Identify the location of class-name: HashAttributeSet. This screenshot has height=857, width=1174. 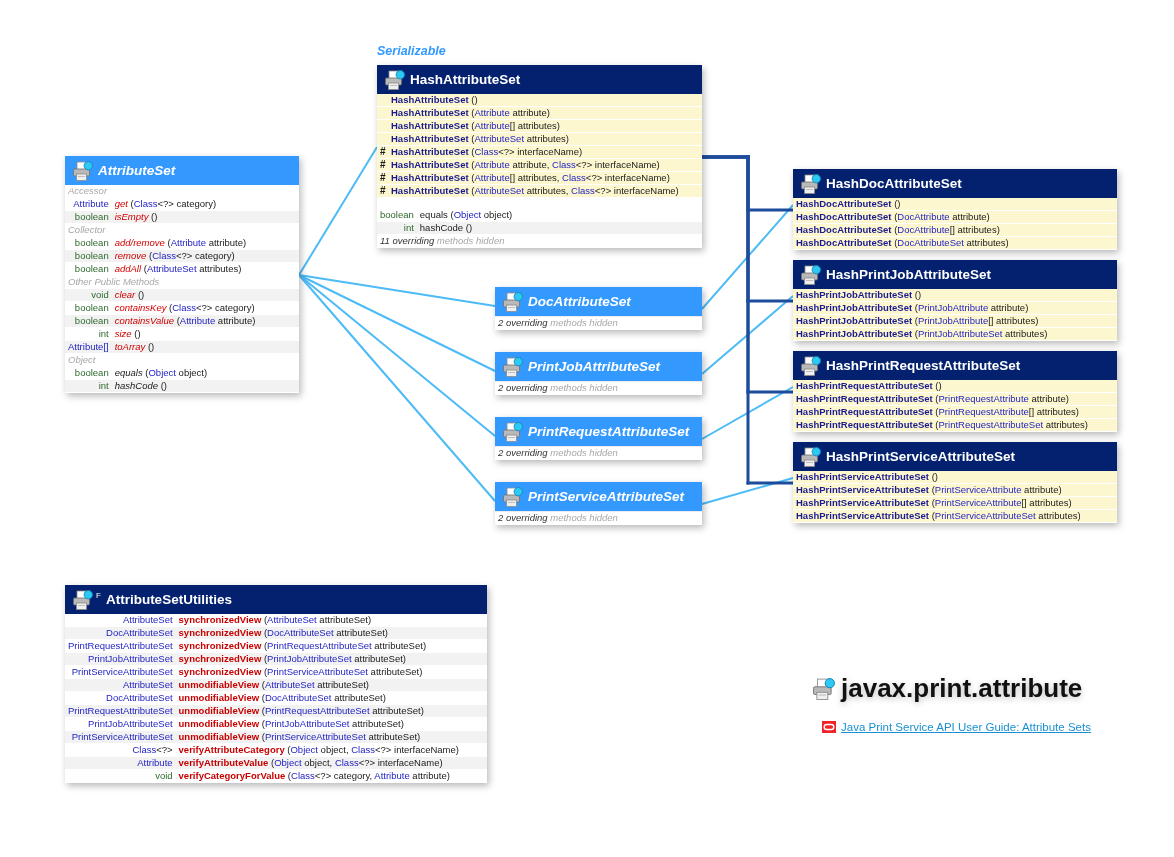
(465, 79).